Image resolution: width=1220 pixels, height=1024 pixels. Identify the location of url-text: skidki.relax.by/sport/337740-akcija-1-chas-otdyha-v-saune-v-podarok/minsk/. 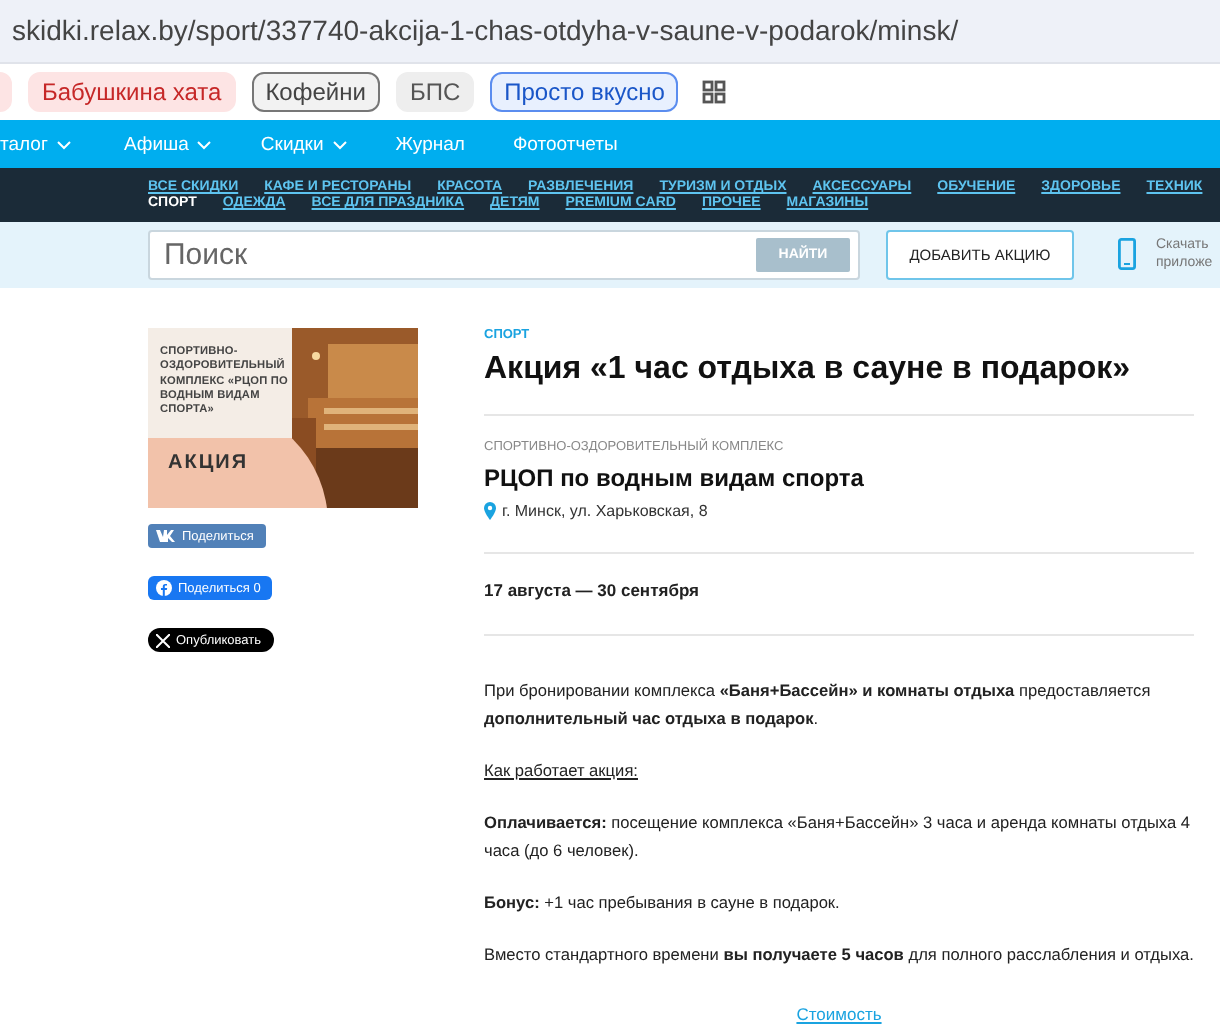
(485, 30).